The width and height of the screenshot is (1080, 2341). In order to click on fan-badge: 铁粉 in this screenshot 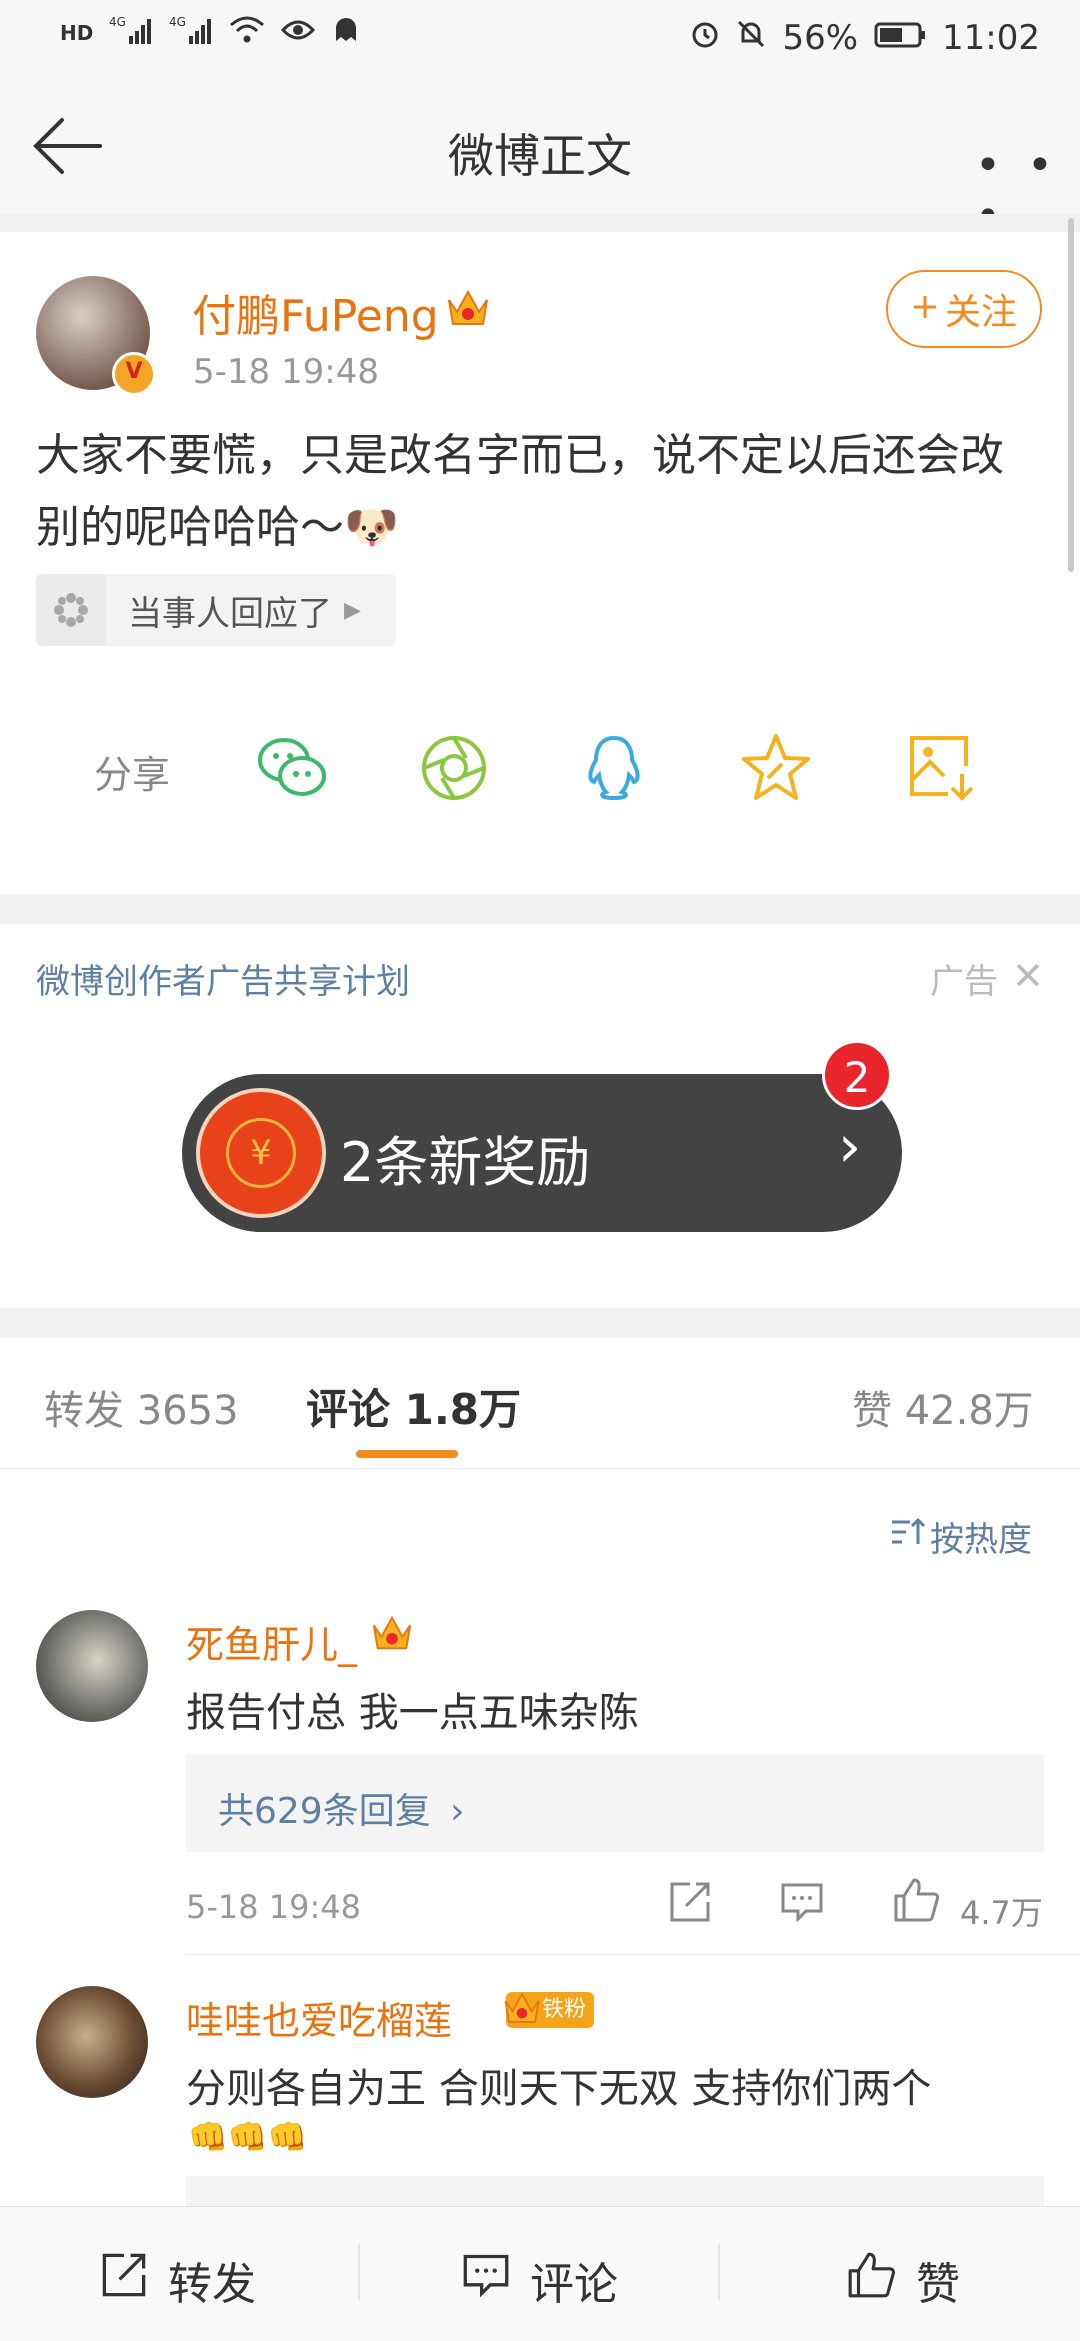, I will do `click(549, 2010)`.